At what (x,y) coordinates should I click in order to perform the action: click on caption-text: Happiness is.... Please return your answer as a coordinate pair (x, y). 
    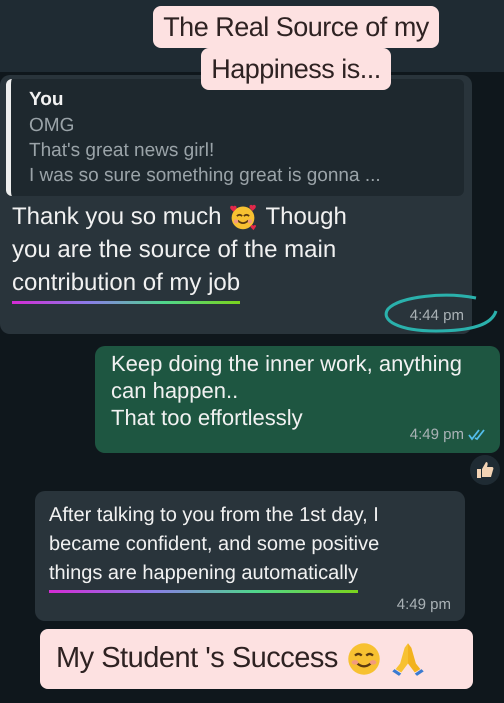
    Looking at the image, I should click on (296, 69).